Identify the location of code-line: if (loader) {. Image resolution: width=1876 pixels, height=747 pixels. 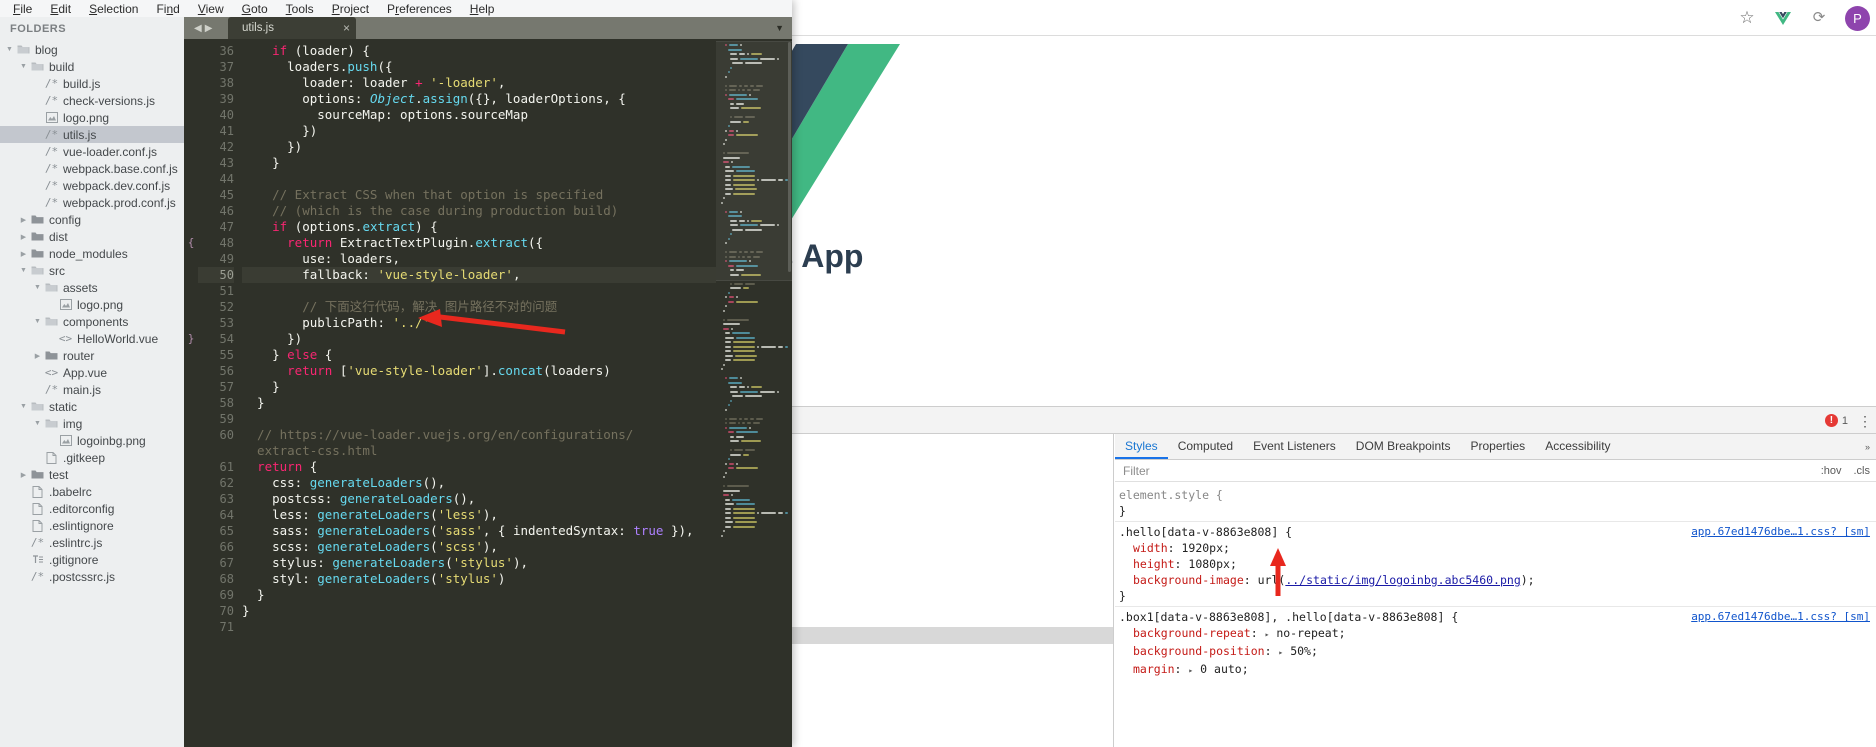
(479, 51).